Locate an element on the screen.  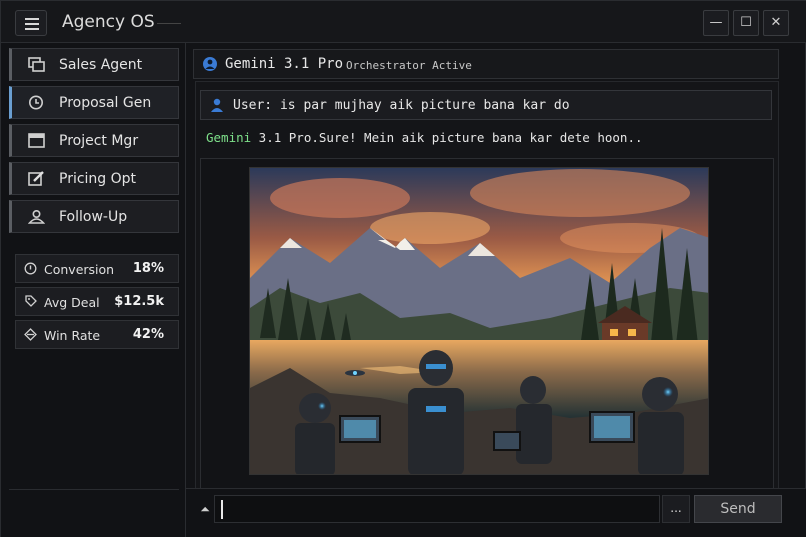
edit-icon is located at coordinates (36, 178).